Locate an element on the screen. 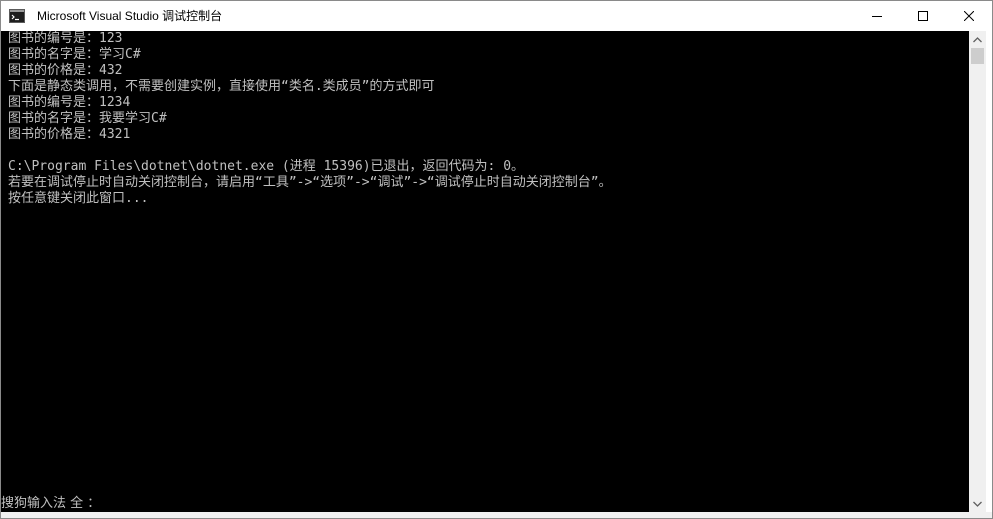  console-line: 图书的价格是：432 is located at coordinates (65, 70).